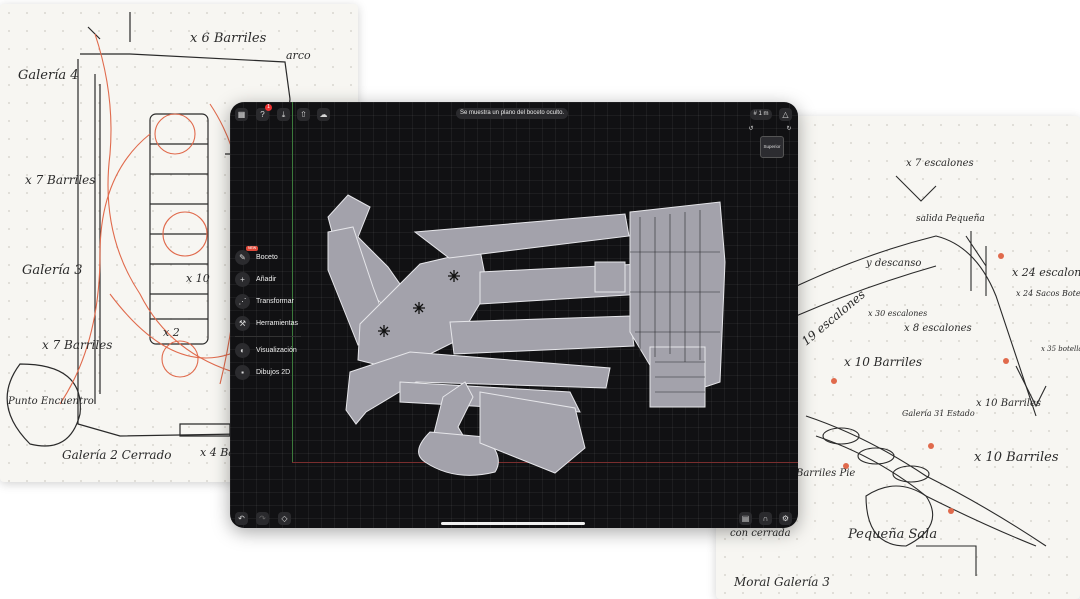  I want to click on label-moral-galeria-3: Moral Galería 3, so click(781, 582).